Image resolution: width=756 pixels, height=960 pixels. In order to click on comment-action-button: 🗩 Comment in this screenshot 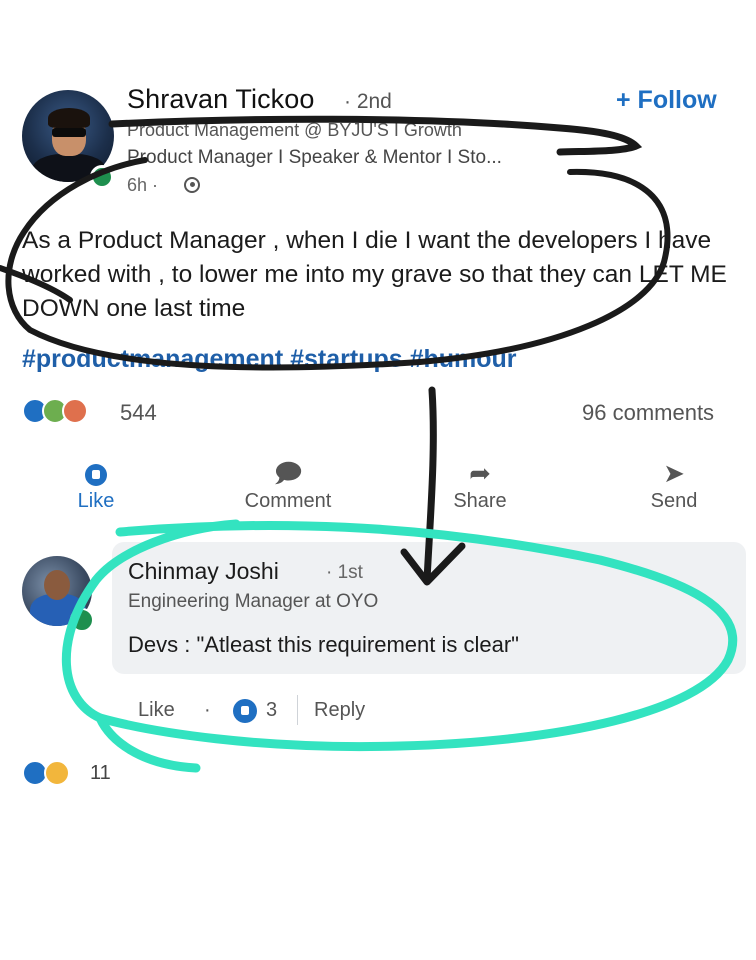, I will do `click(288, 485)`.